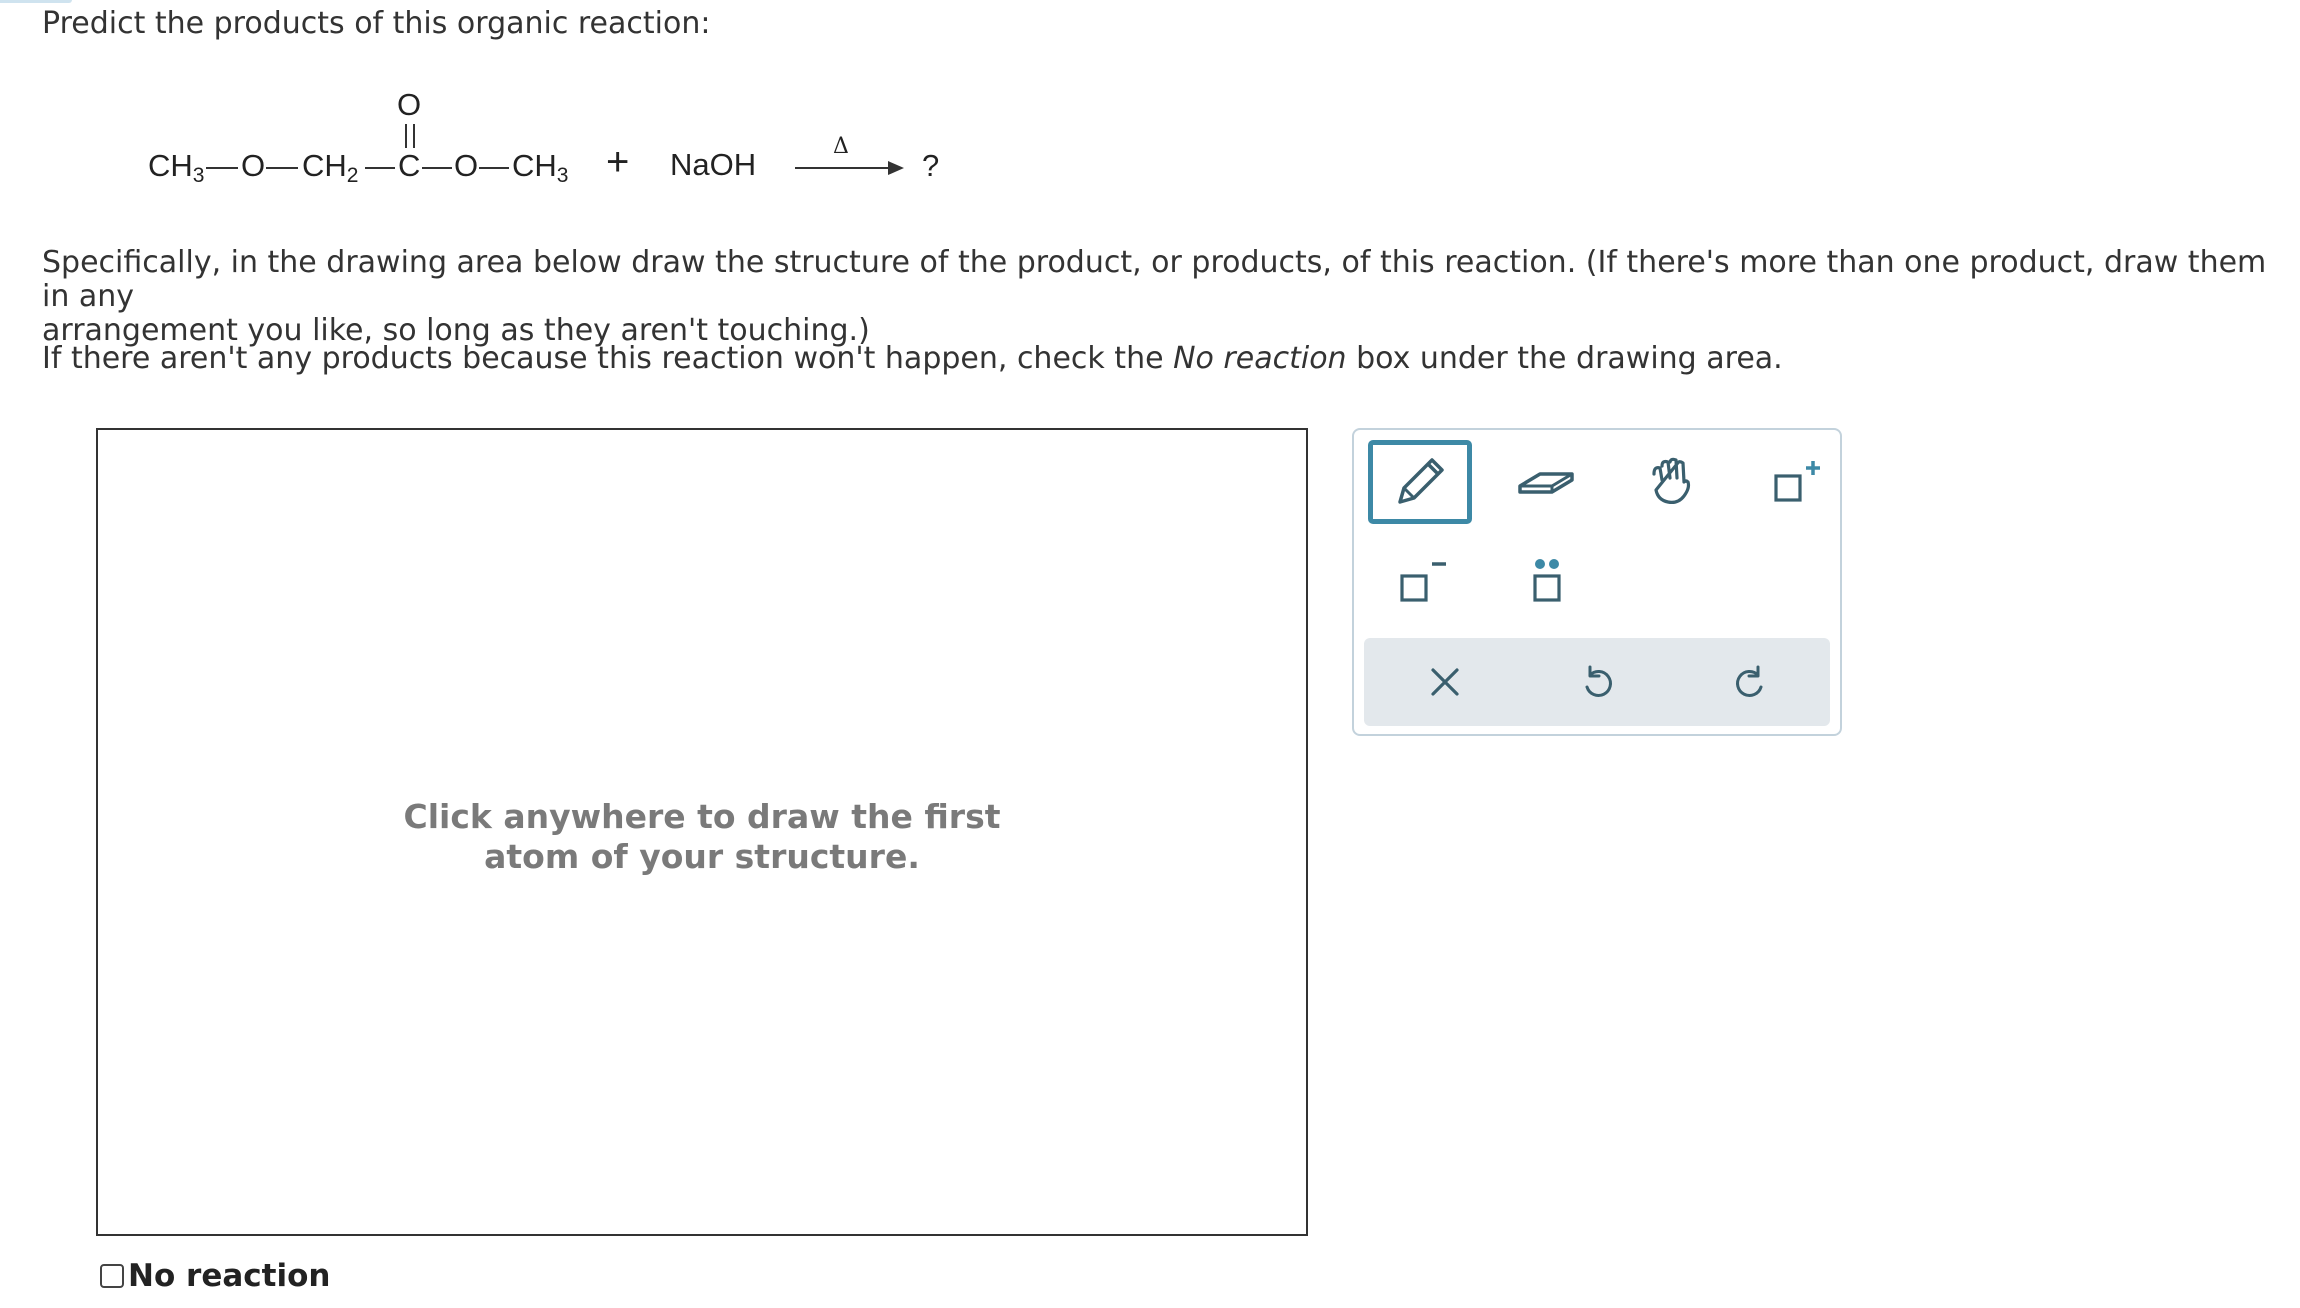  I want to click on eraser-icon, so click(1546, 483).